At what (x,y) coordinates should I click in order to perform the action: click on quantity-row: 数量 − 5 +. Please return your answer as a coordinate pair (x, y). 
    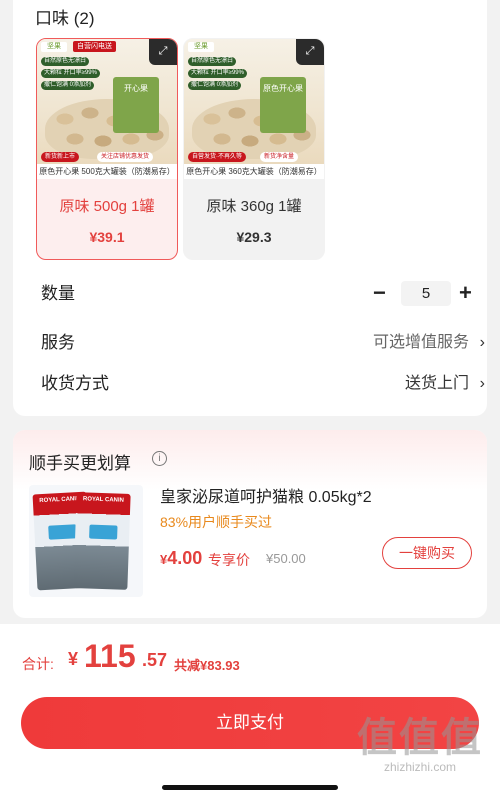
    Looking at the image, I should click on (263, 294).